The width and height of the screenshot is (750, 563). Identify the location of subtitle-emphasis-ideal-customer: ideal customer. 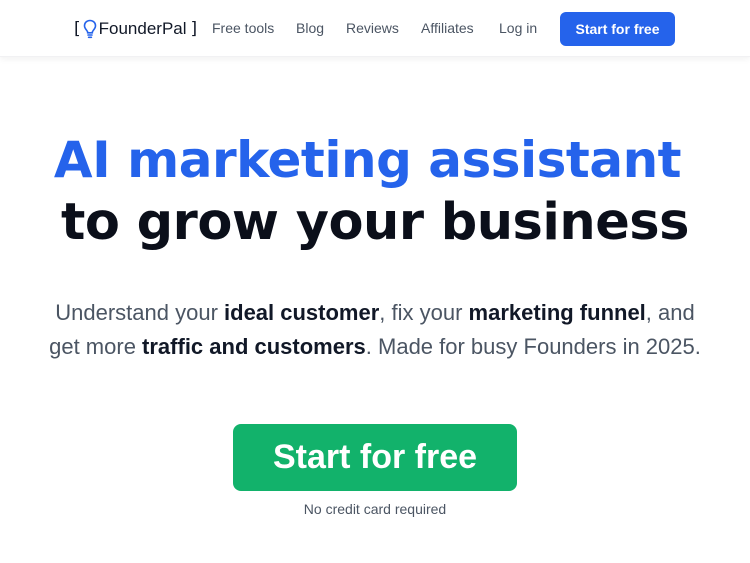
(302, 312).